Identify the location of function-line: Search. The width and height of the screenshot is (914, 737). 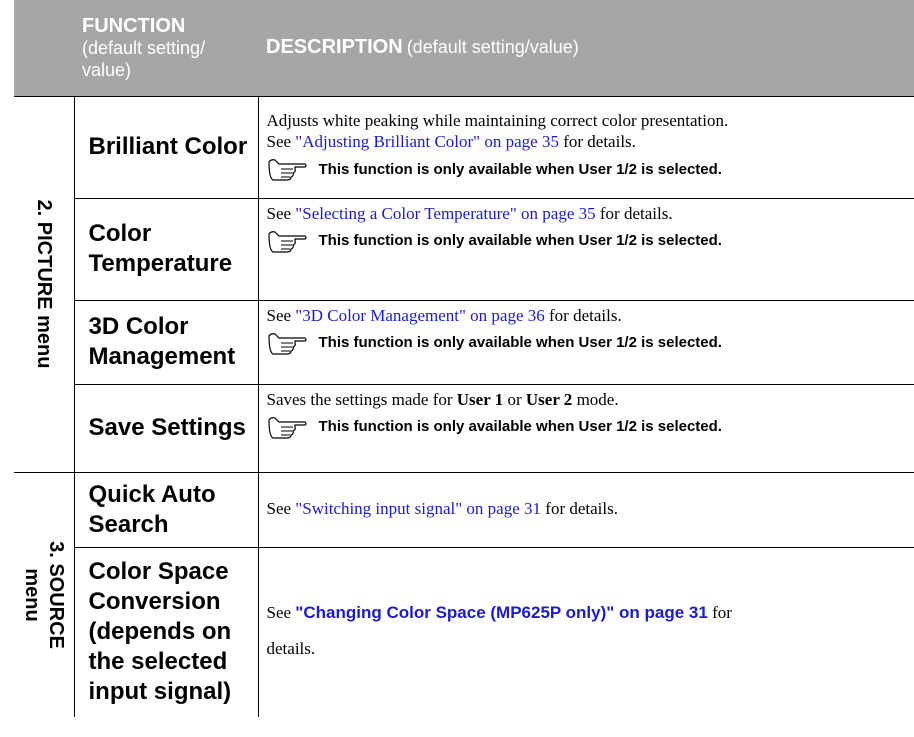
(128, 524).